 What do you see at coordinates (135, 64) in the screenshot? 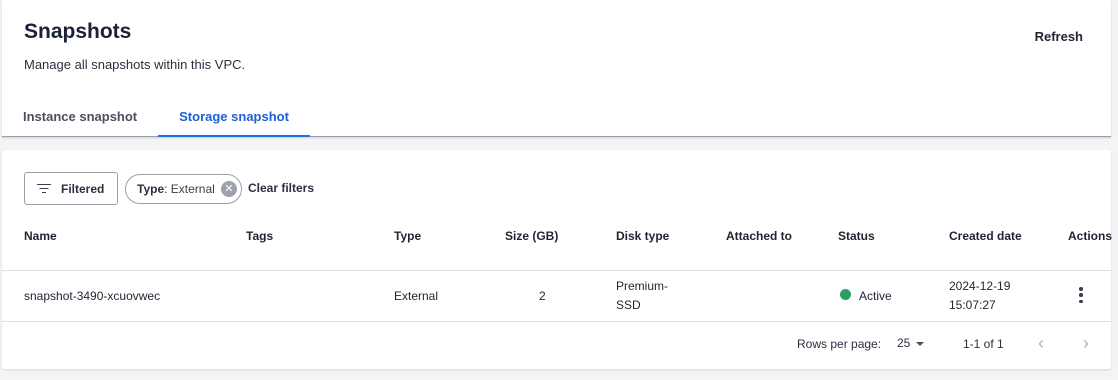
I see `page-subtitle: Manage all snapshots within this VPC.` at bounding box center [135, 64].